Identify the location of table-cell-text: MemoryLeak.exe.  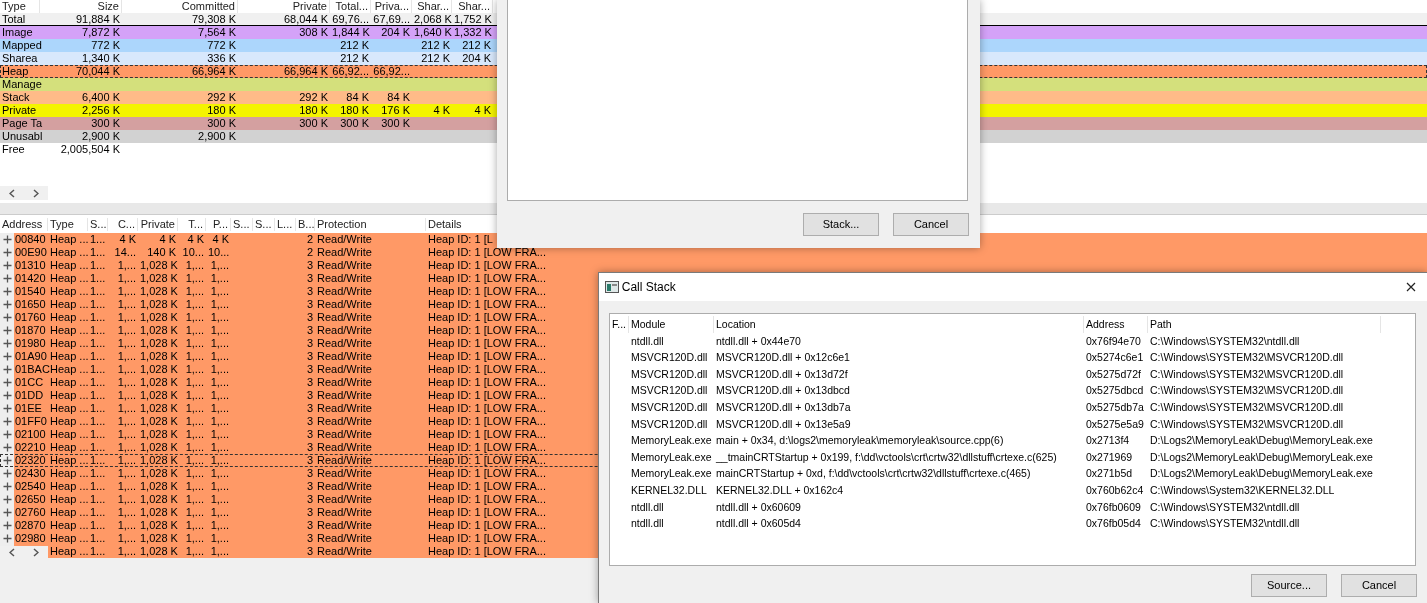
(671, 474).